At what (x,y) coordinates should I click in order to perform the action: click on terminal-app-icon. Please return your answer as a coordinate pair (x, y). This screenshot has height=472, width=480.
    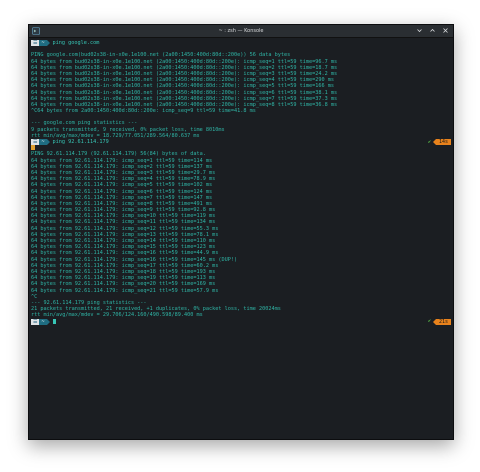
    Looking at the image, I should click on (36, 31).